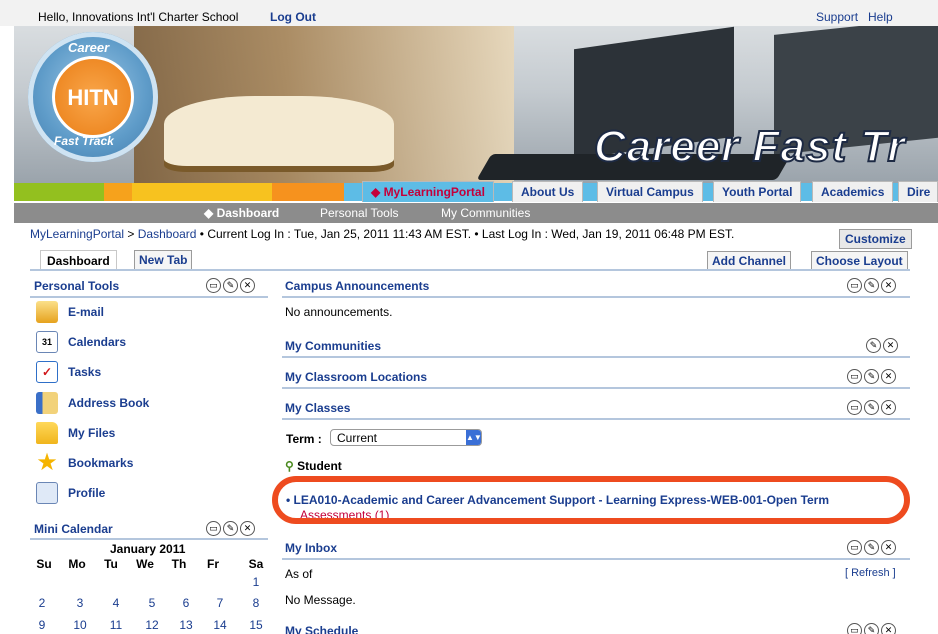  I want to click on subnav-dashboard: ◆ Dashboard, so click(241, 213).